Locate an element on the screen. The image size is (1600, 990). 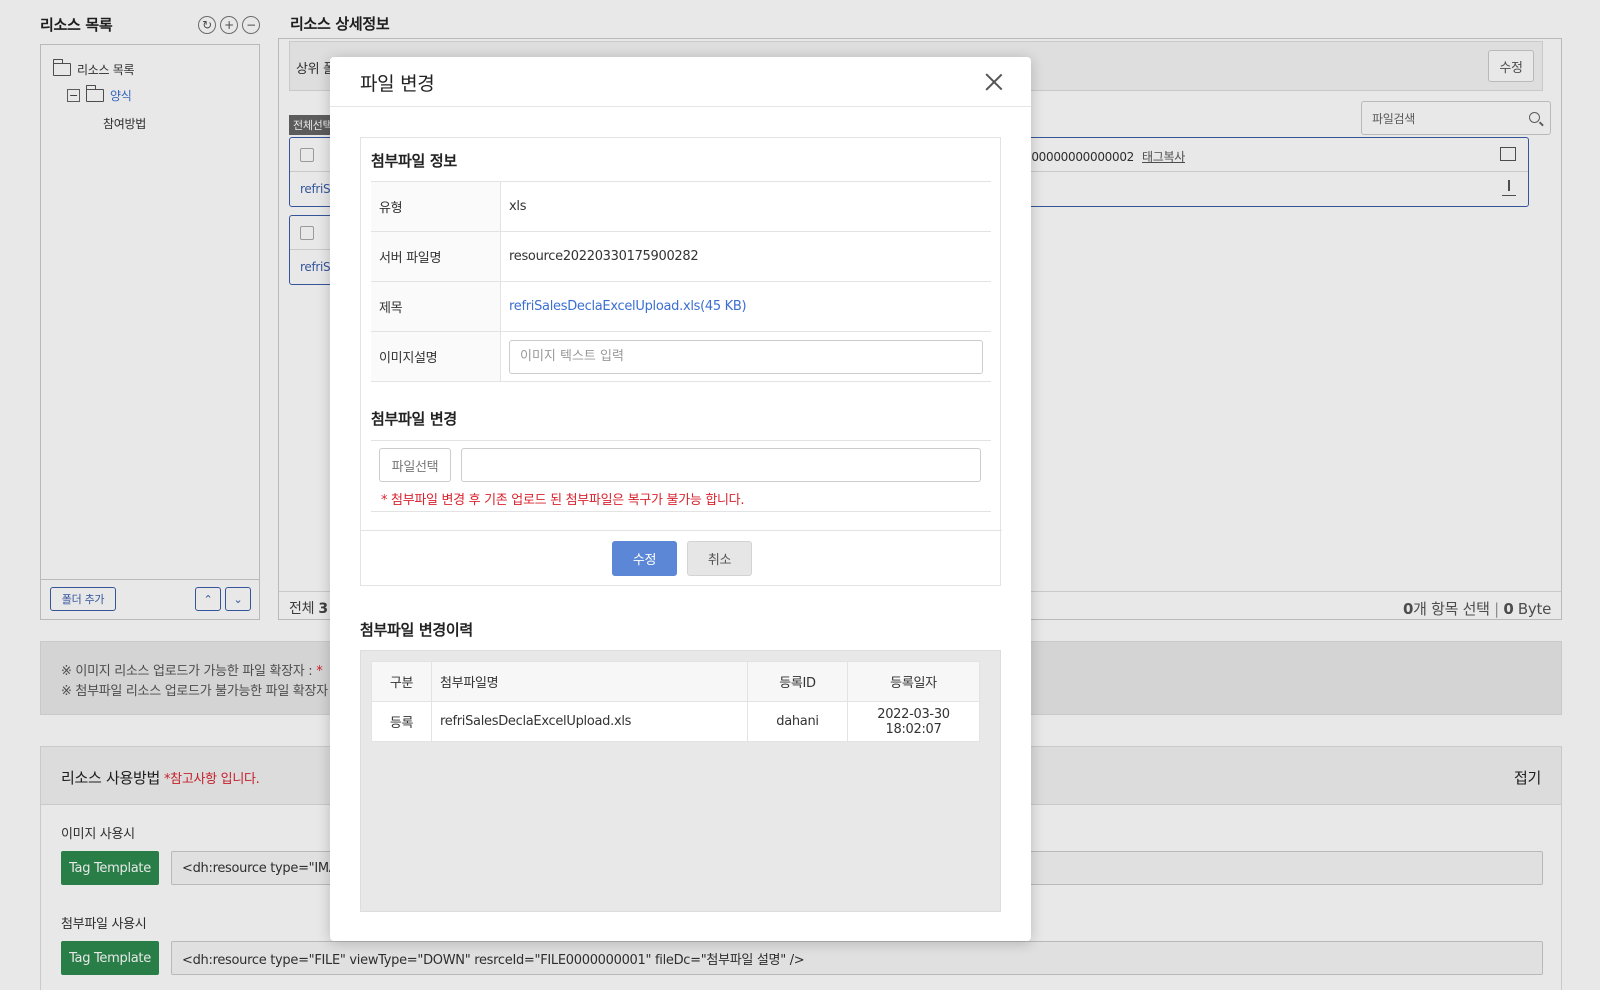
history-header-row: 구분 첨부파일명 등록ID 등록일자 is located at coordinates (675, 681).